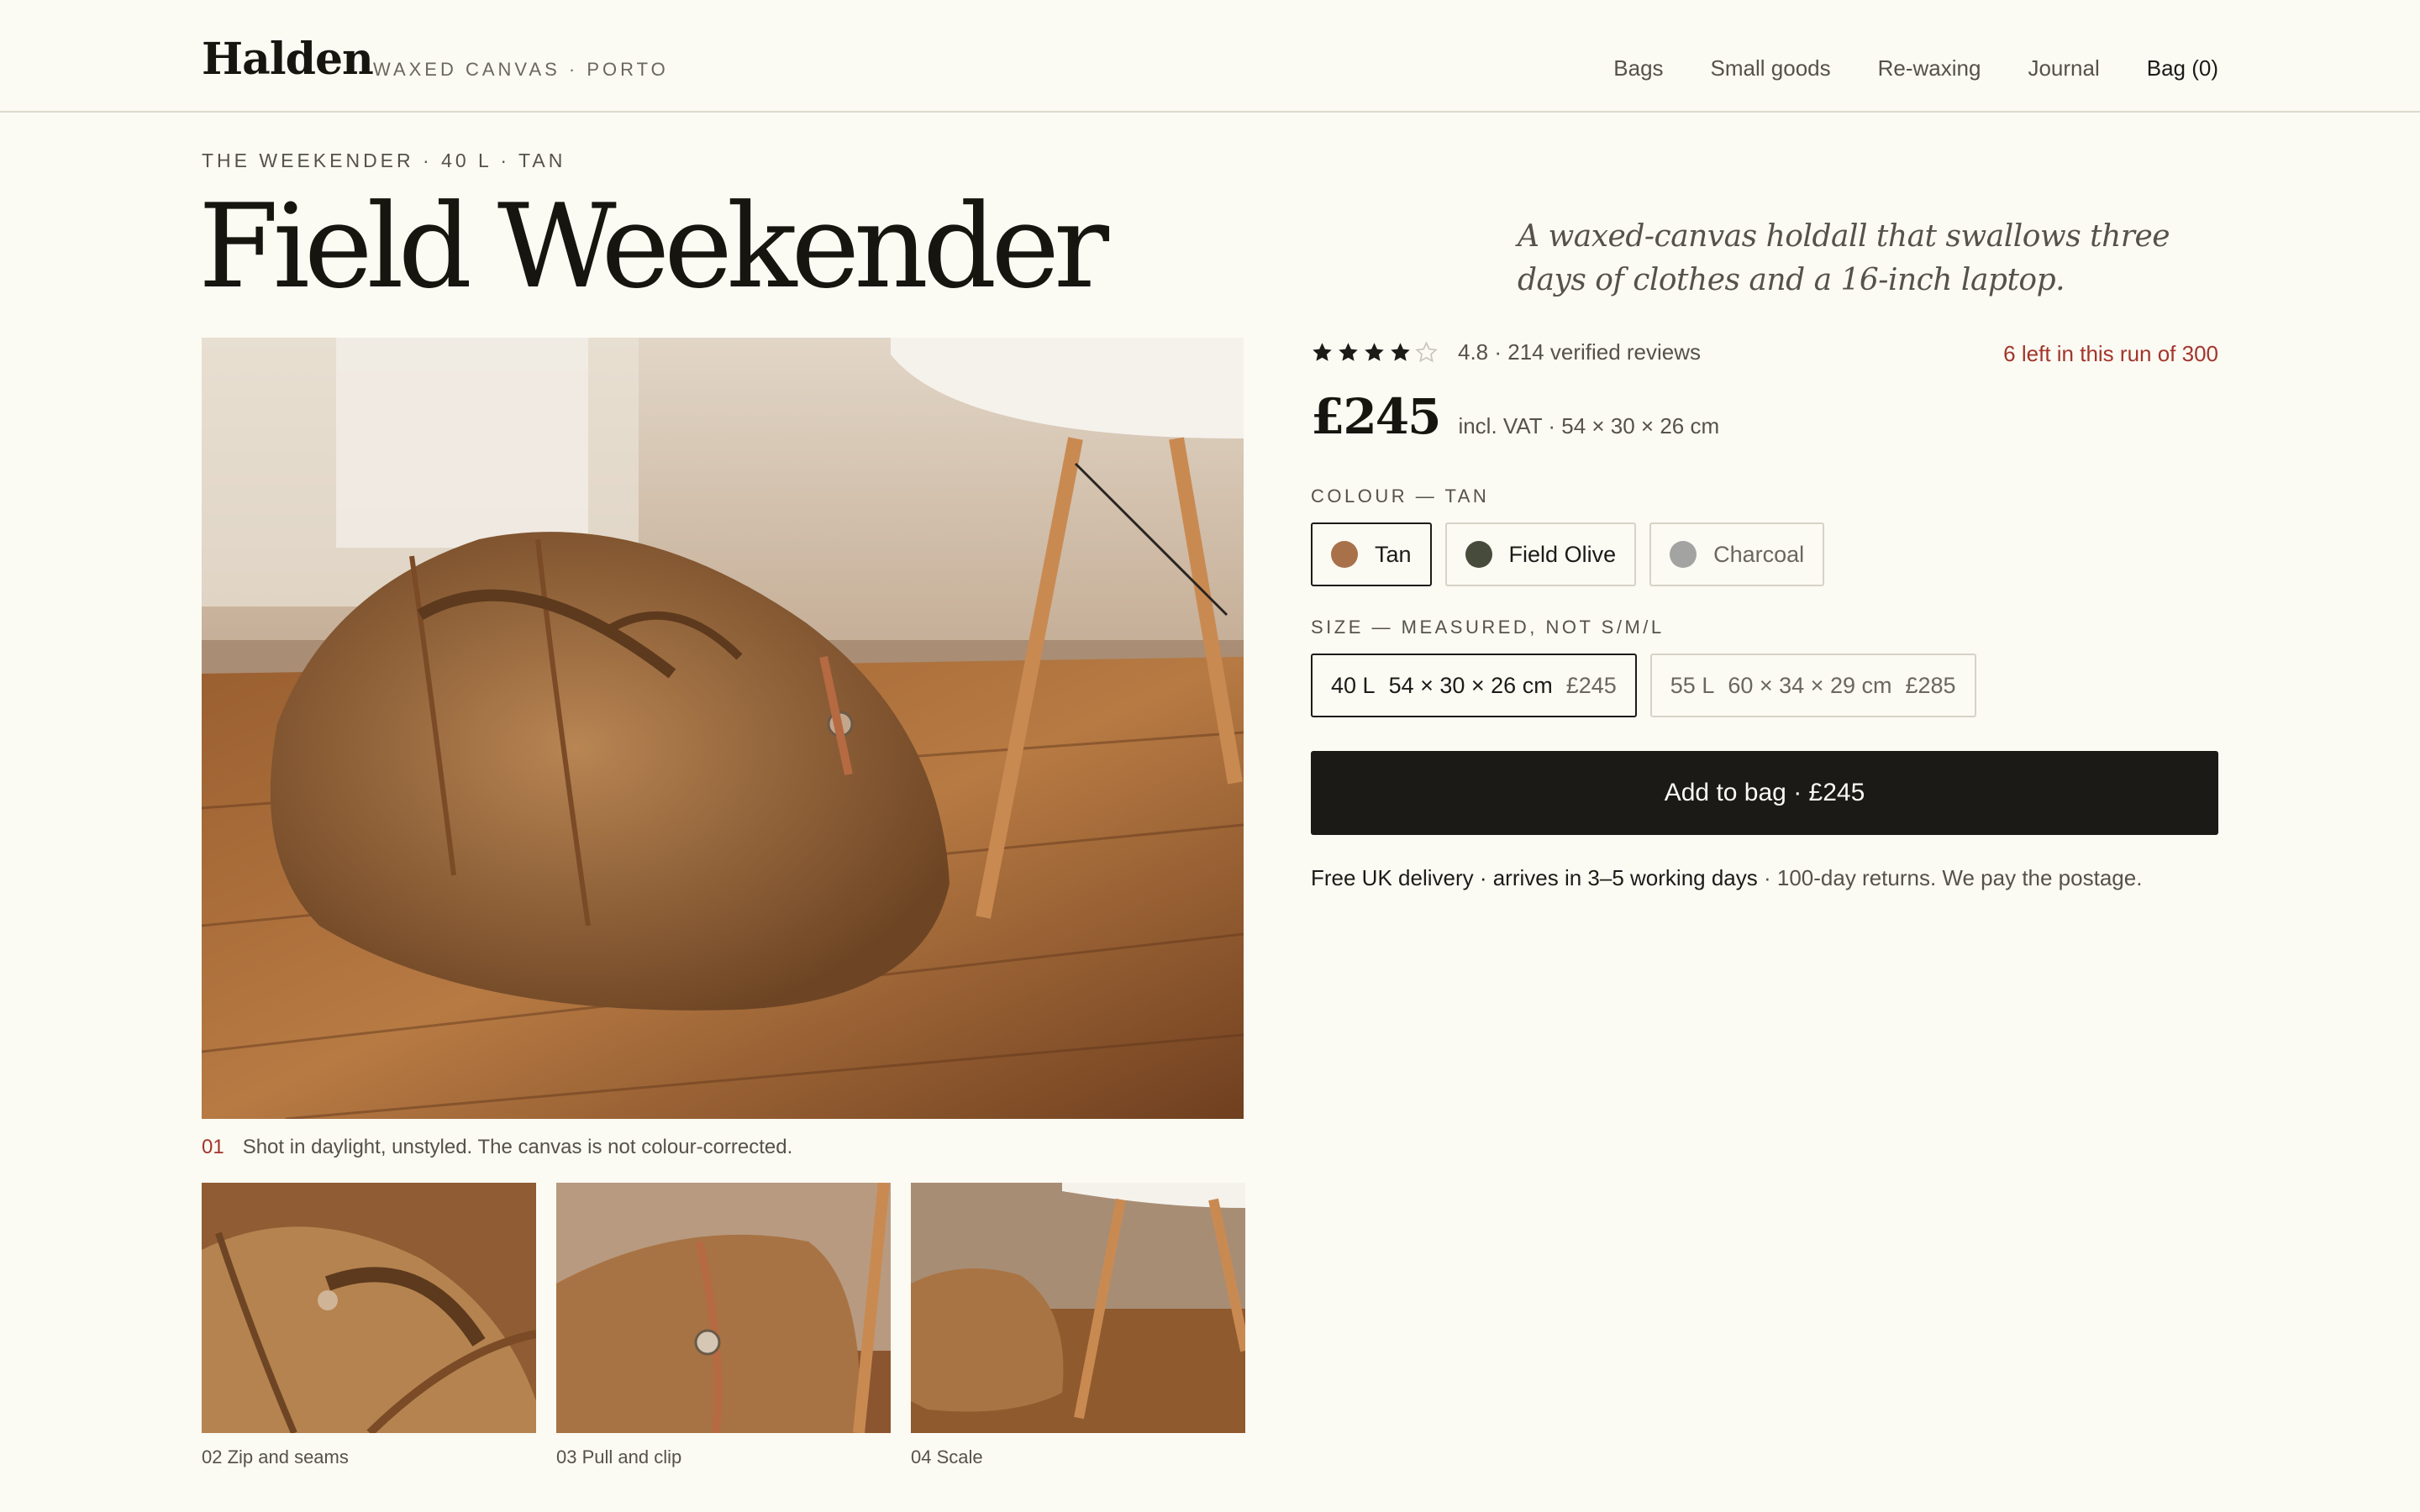  Describe the element at coordinates (1401, 496) in the screenshot. I see `colour-label: COLOUR — TAN` at that location.